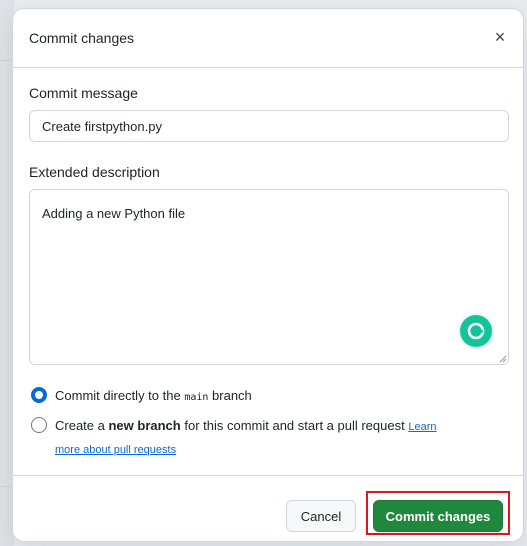 Image resolution: width=527 pixels, height=546 pixels. Describe the element at coordinates (503, 359) in the screenshot. I see `resize-handle-icon` at that location.